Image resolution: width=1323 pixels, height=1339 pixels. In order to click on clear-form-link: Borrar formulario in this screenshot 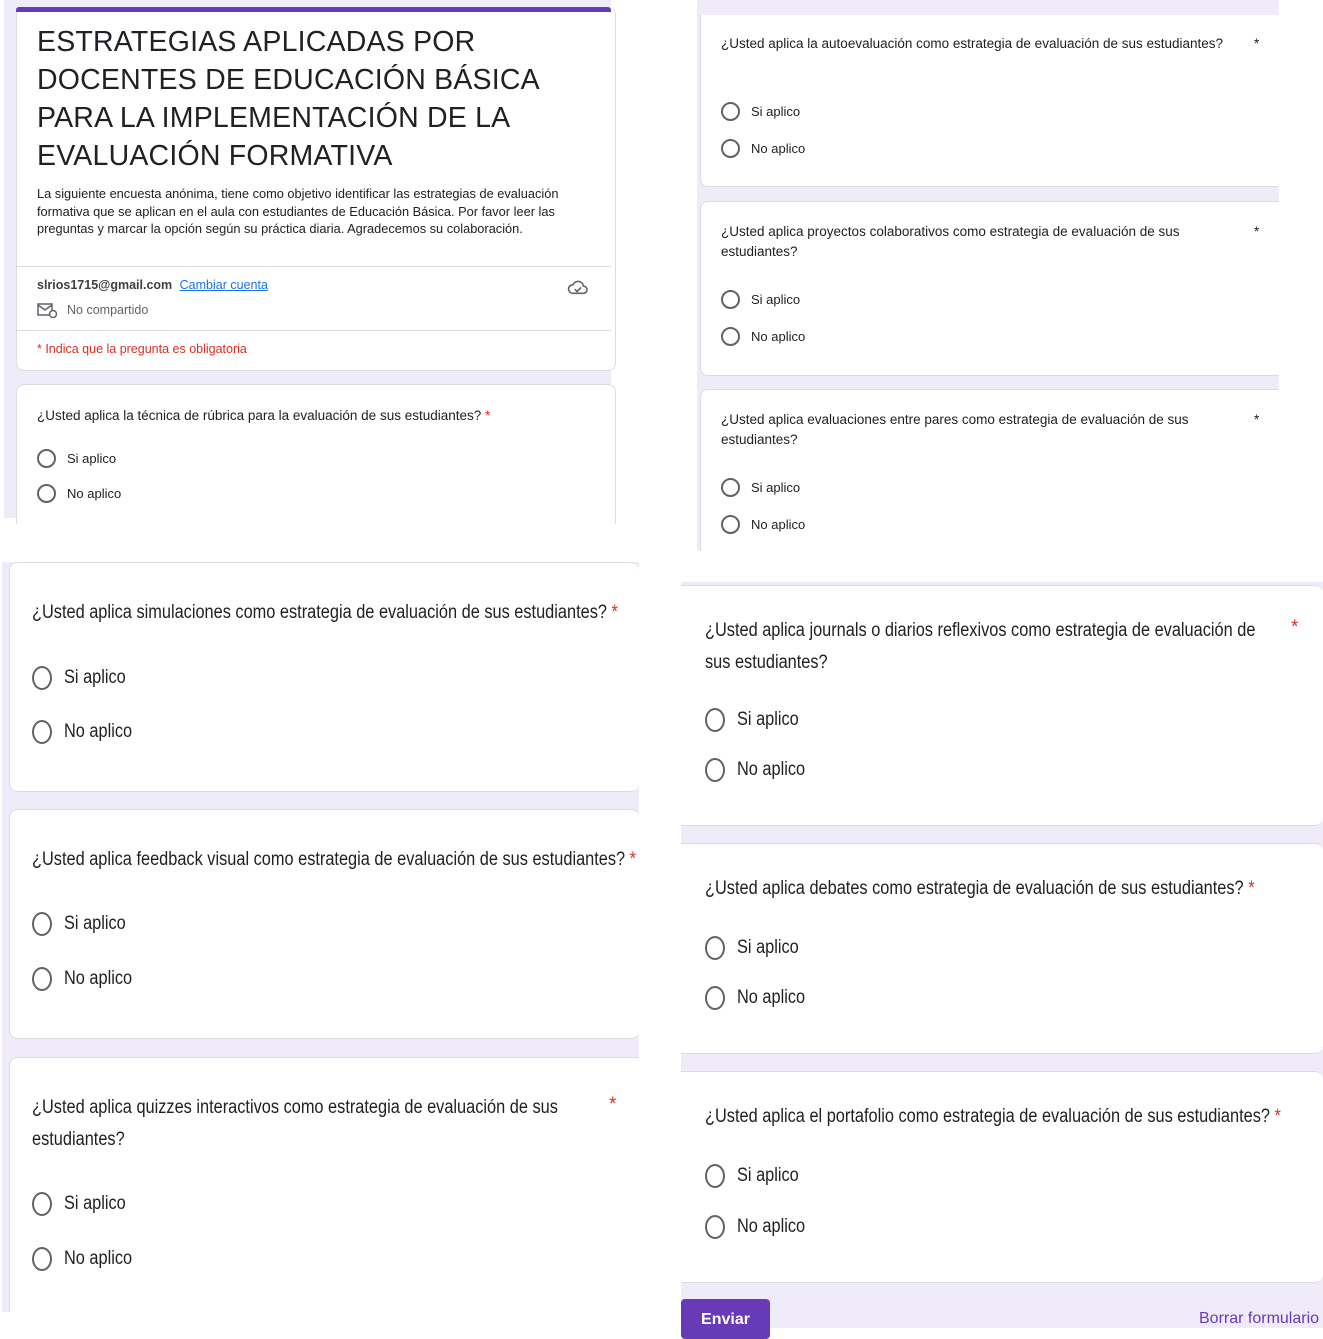, I will do `click(1259, 1319)`.